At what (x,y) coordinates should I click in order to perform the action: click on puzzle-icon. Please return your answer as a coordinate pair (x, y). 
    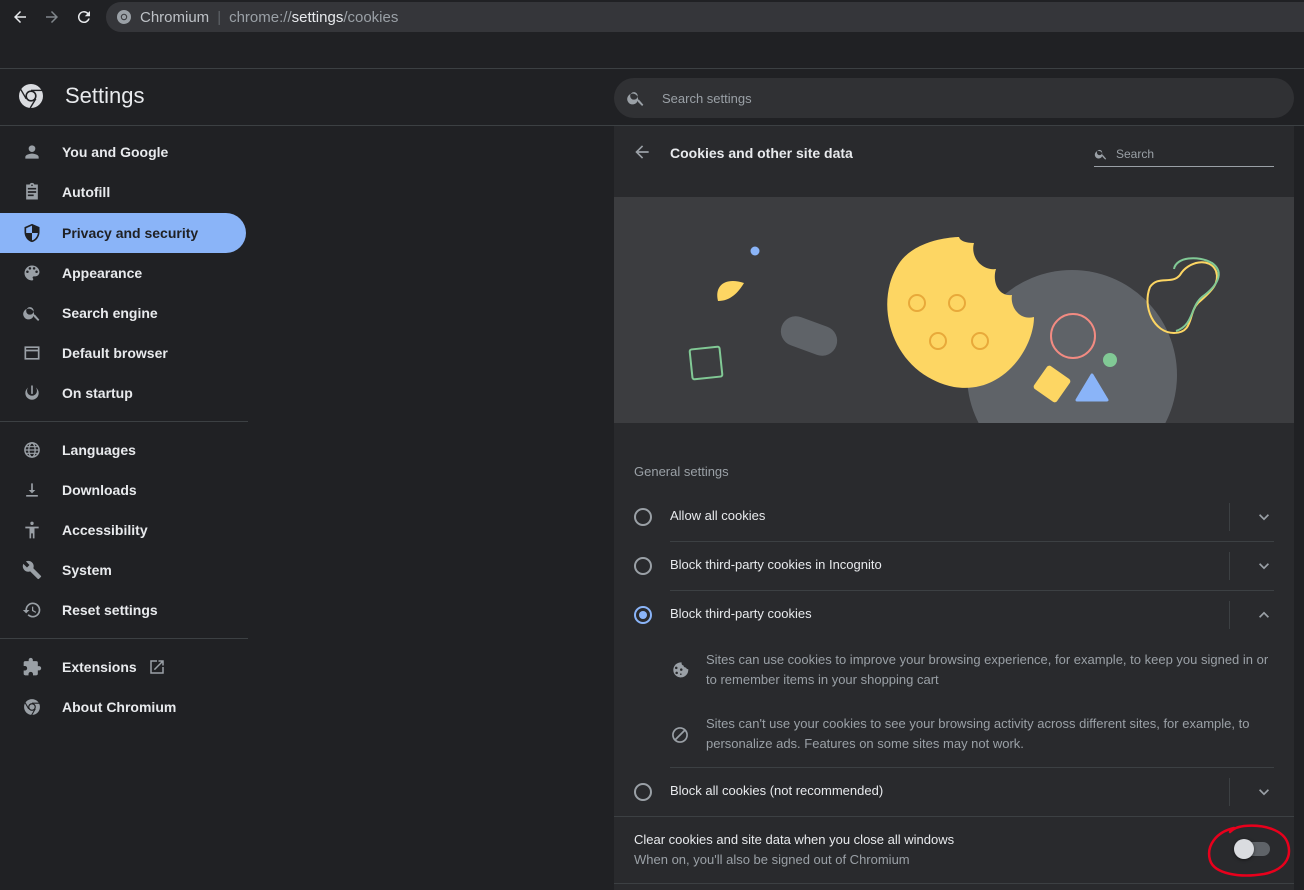
    Looking at the image, I should click on (32, 667).